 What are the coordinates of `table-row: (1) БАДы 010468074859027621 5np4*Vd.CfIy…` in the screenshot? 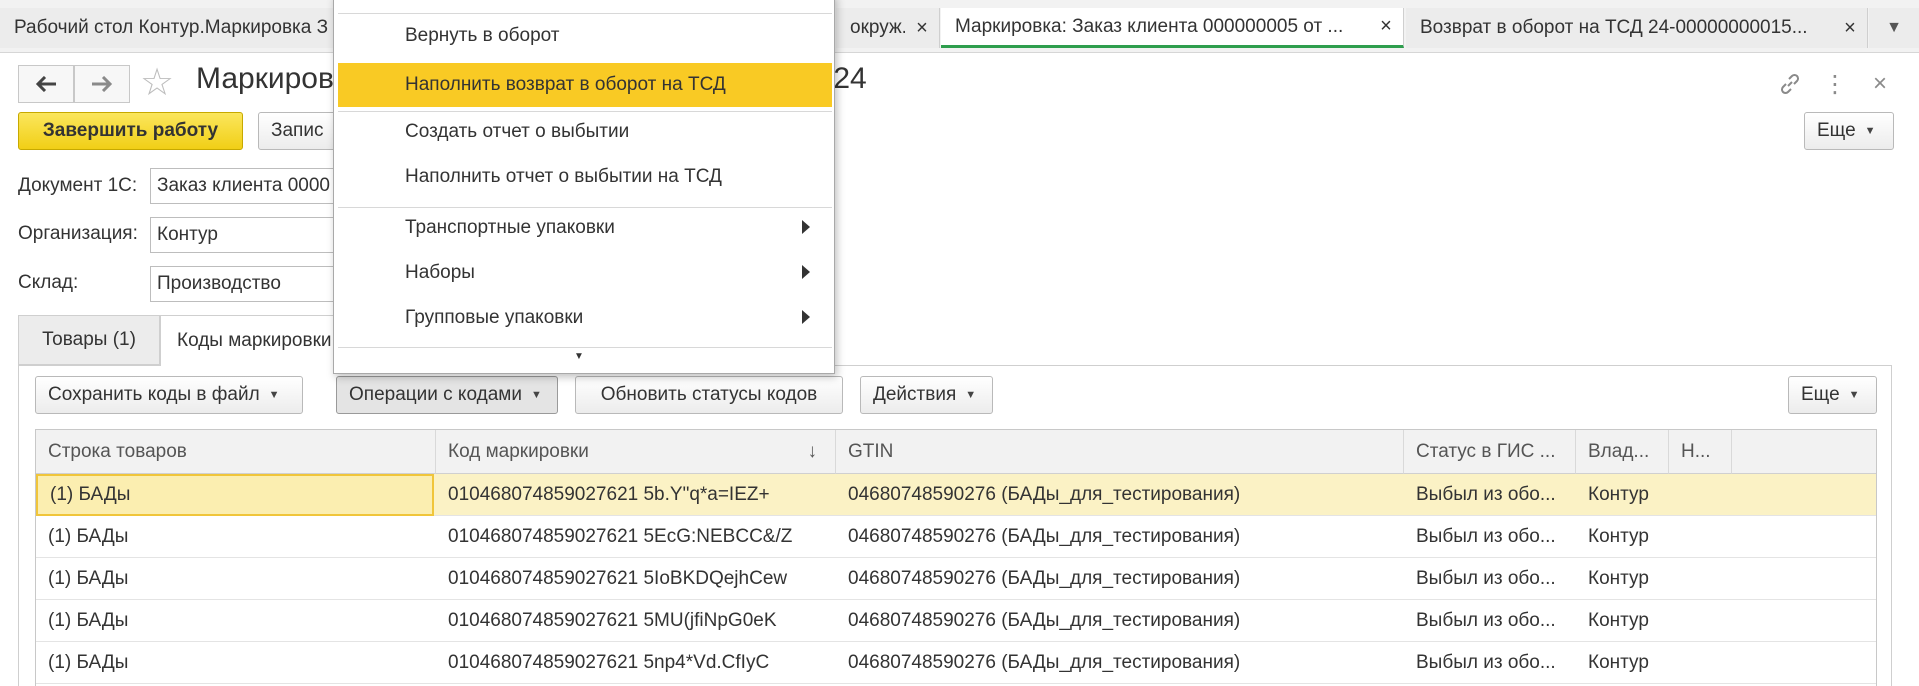 It's located at (956, 663).